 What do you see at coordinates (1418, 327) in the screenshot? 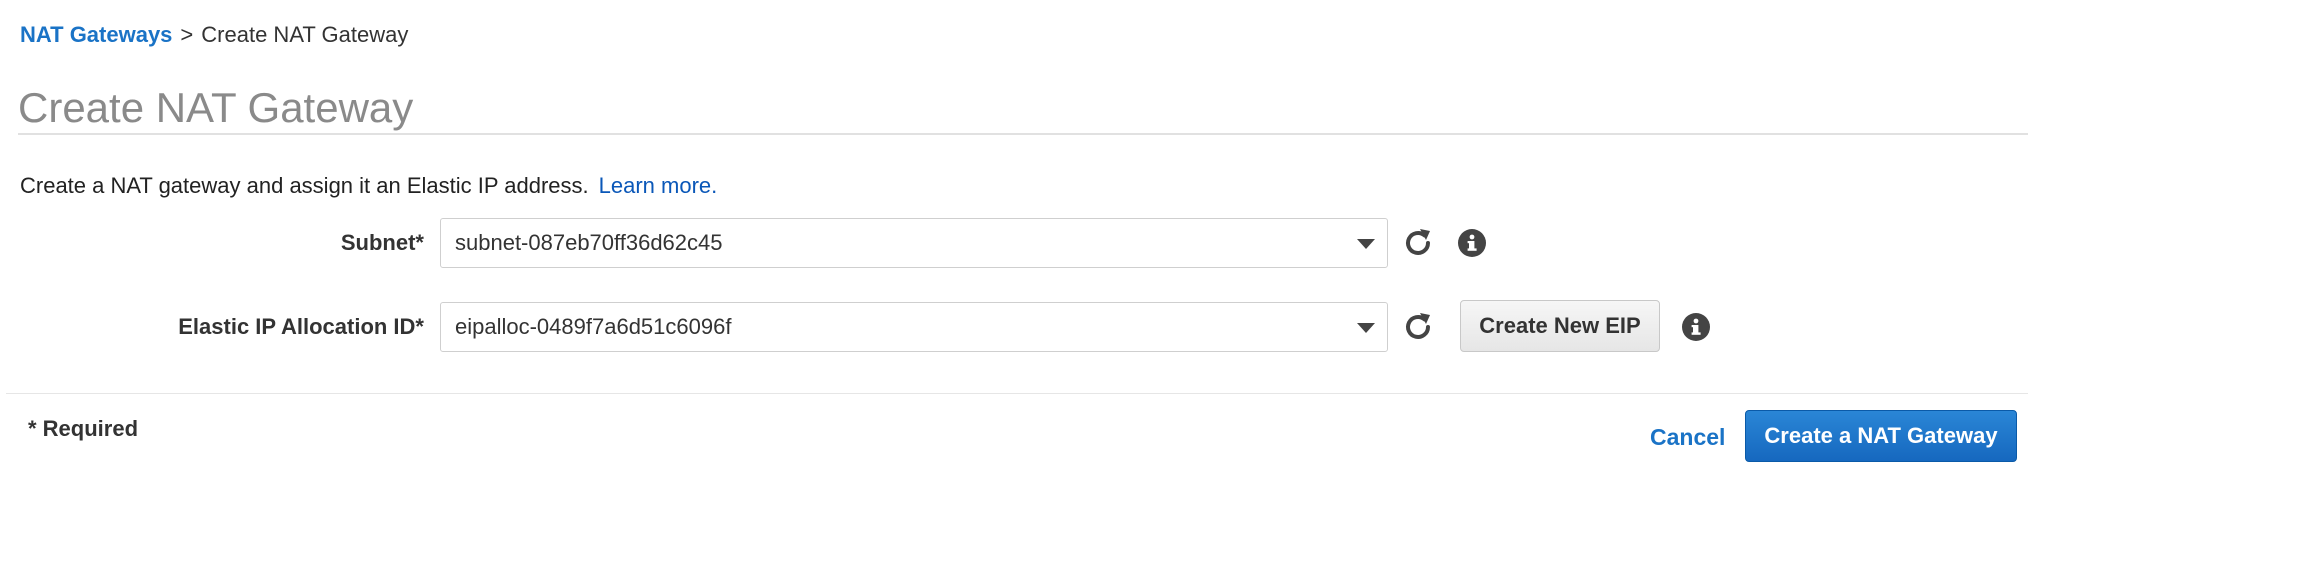
I see `elastic-ip-refresh-icon` at bounding box center [1418, 327].